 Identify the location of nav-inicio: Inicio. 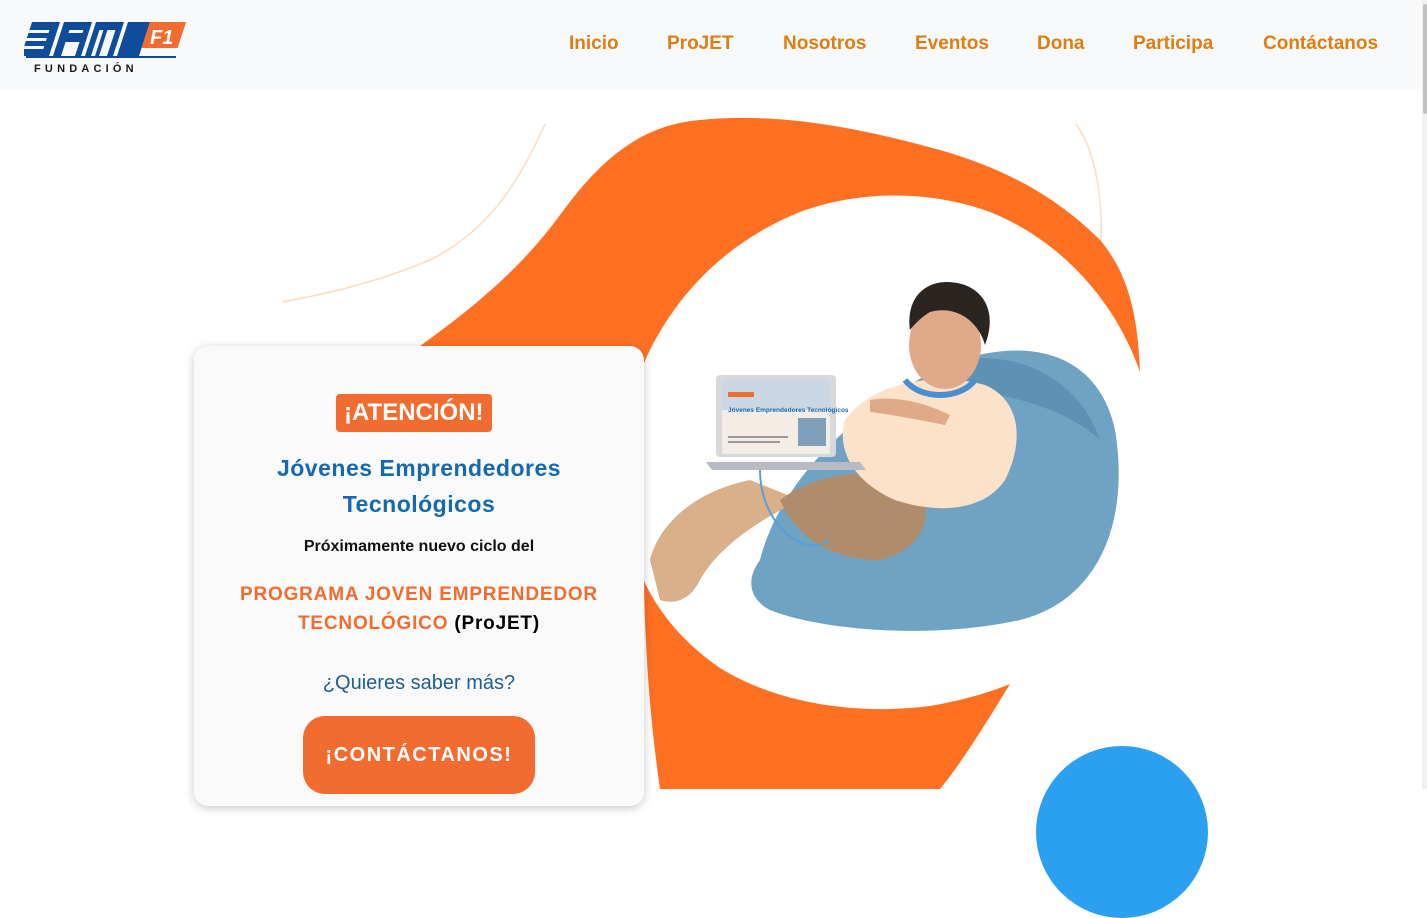
(594, 44).